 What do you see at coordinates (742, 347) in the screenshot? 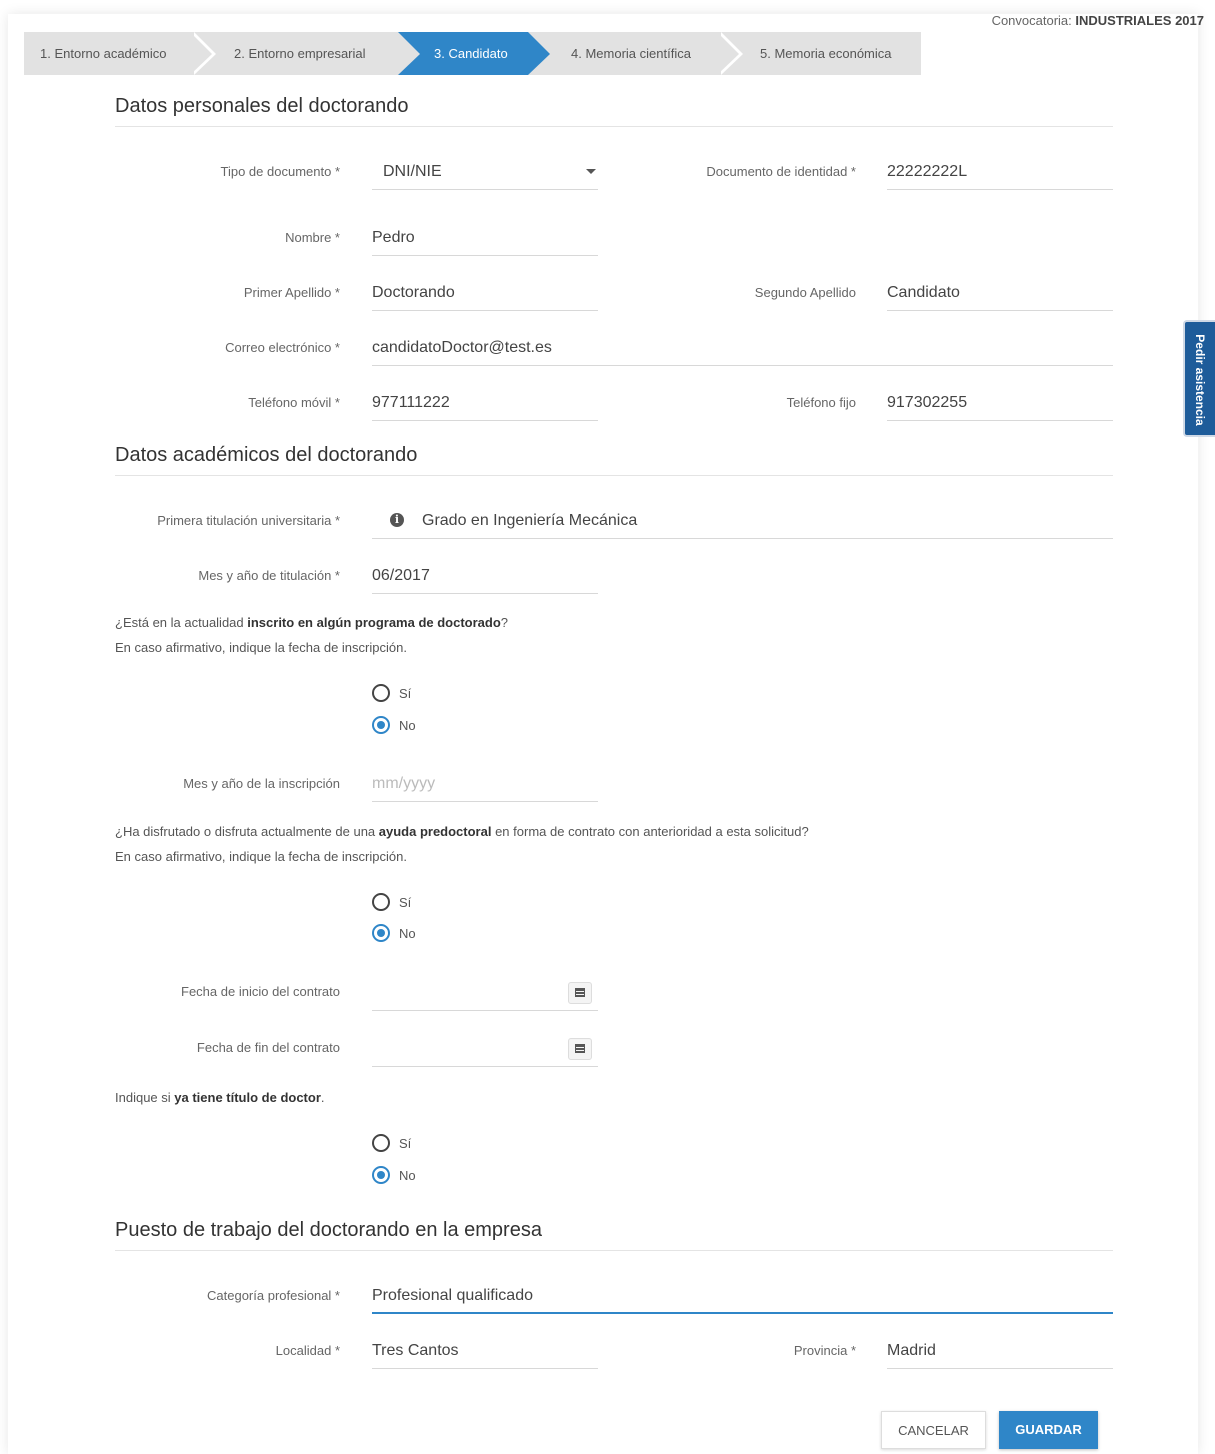
I see `correo-input: candidatoDoctor@test.es` at bounding box center [742, 347].